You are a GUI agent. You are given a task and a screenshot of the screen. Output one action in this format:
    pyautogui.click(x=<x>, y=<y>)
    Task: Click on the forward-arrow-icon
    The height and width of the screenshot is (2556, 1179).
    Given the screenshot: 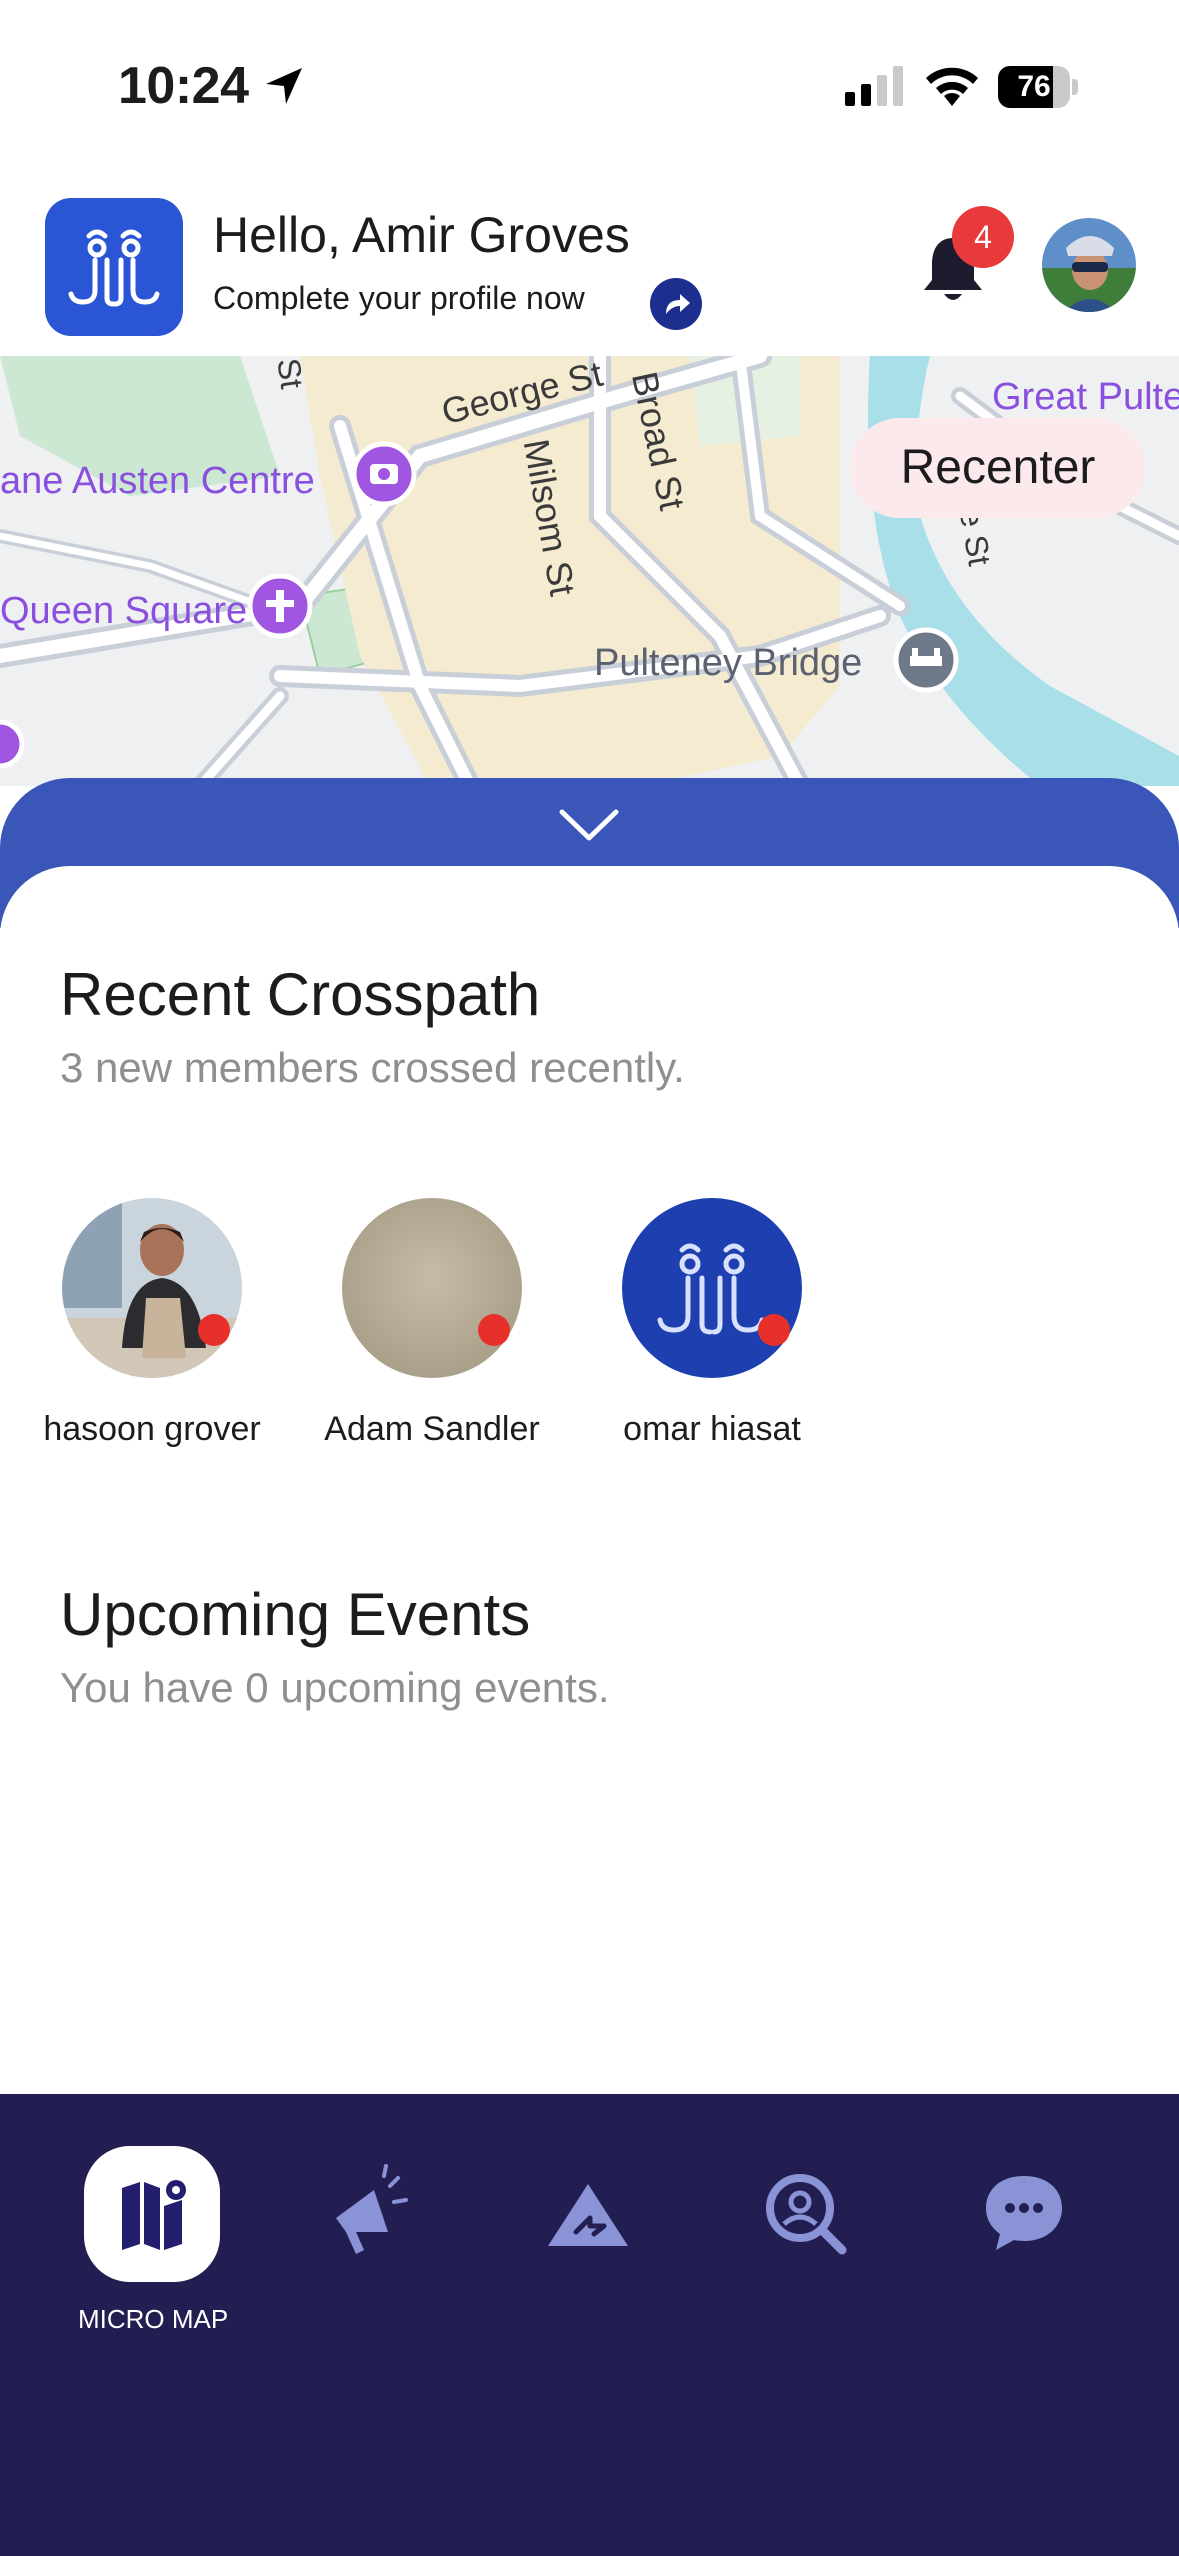 What is the action you would take?
    pyautogui.click(x=678, y=304)
    